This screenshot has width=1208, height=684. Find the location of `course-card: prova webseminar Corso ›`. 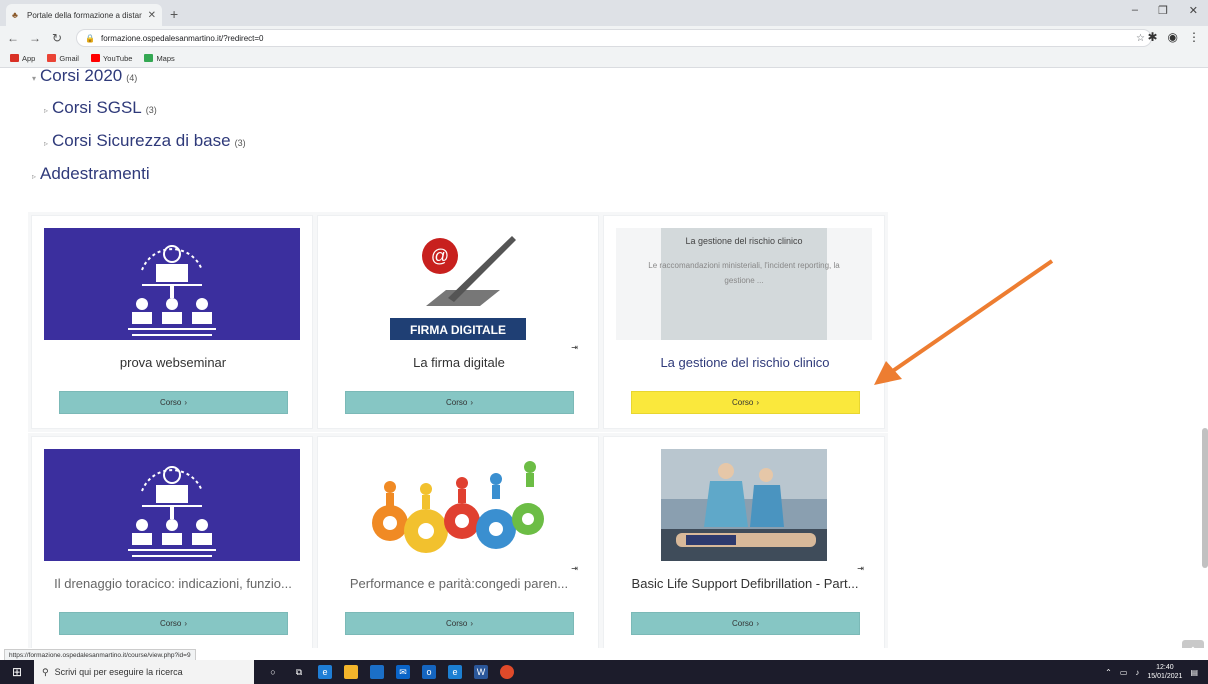

course-card: prova webseminar Corso › is located at coordinates (172, 322).